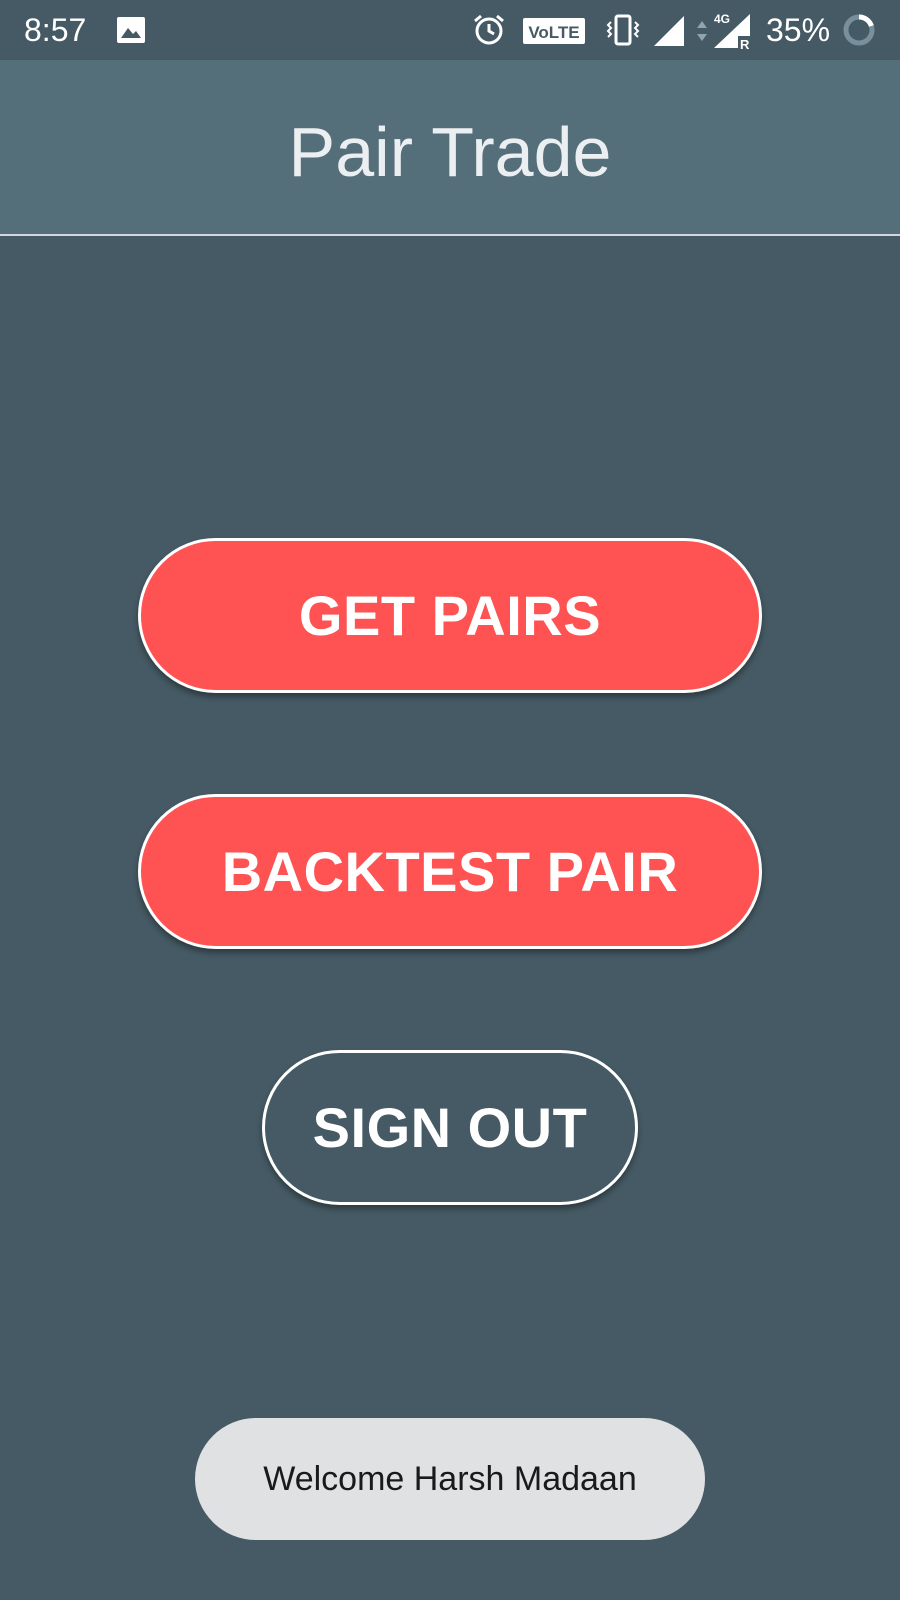  Describe the element at coordinates (489, 32) in the screenshot. I see `alarm-icon` at that location.